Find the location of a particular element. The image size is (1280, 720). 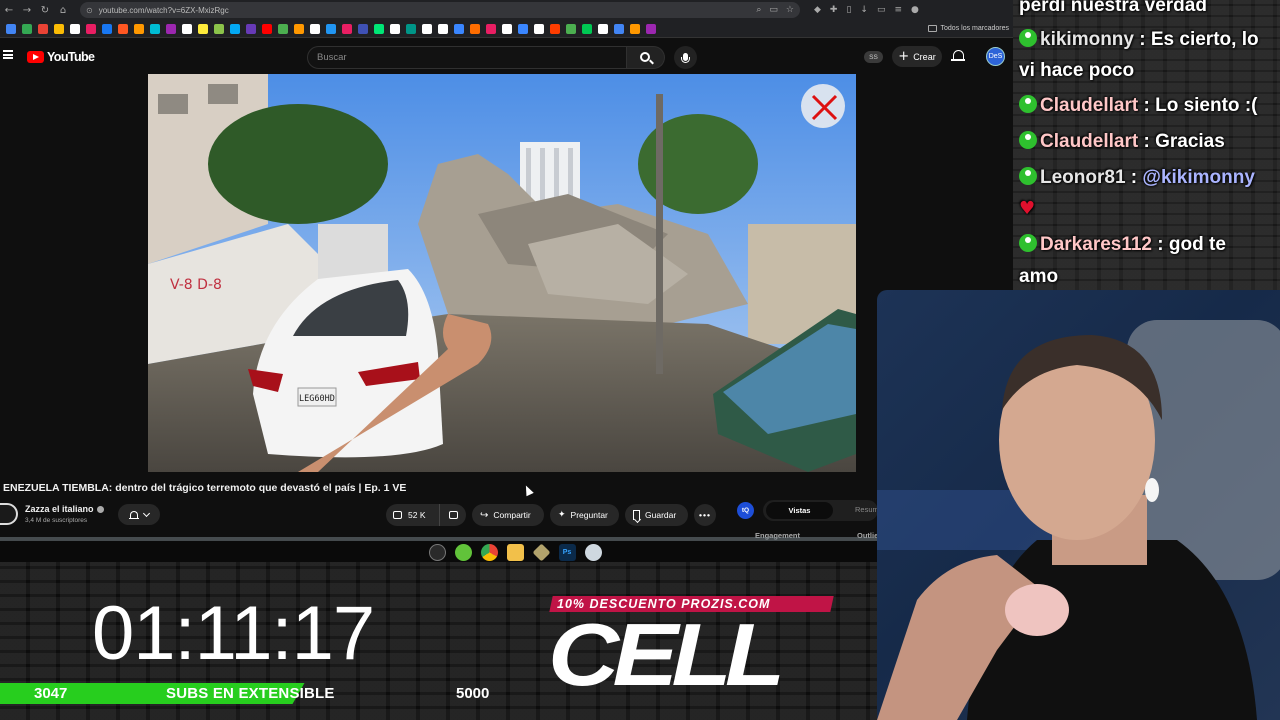

analytics-extension-icon: tQ is located at coordinates (745, 510).